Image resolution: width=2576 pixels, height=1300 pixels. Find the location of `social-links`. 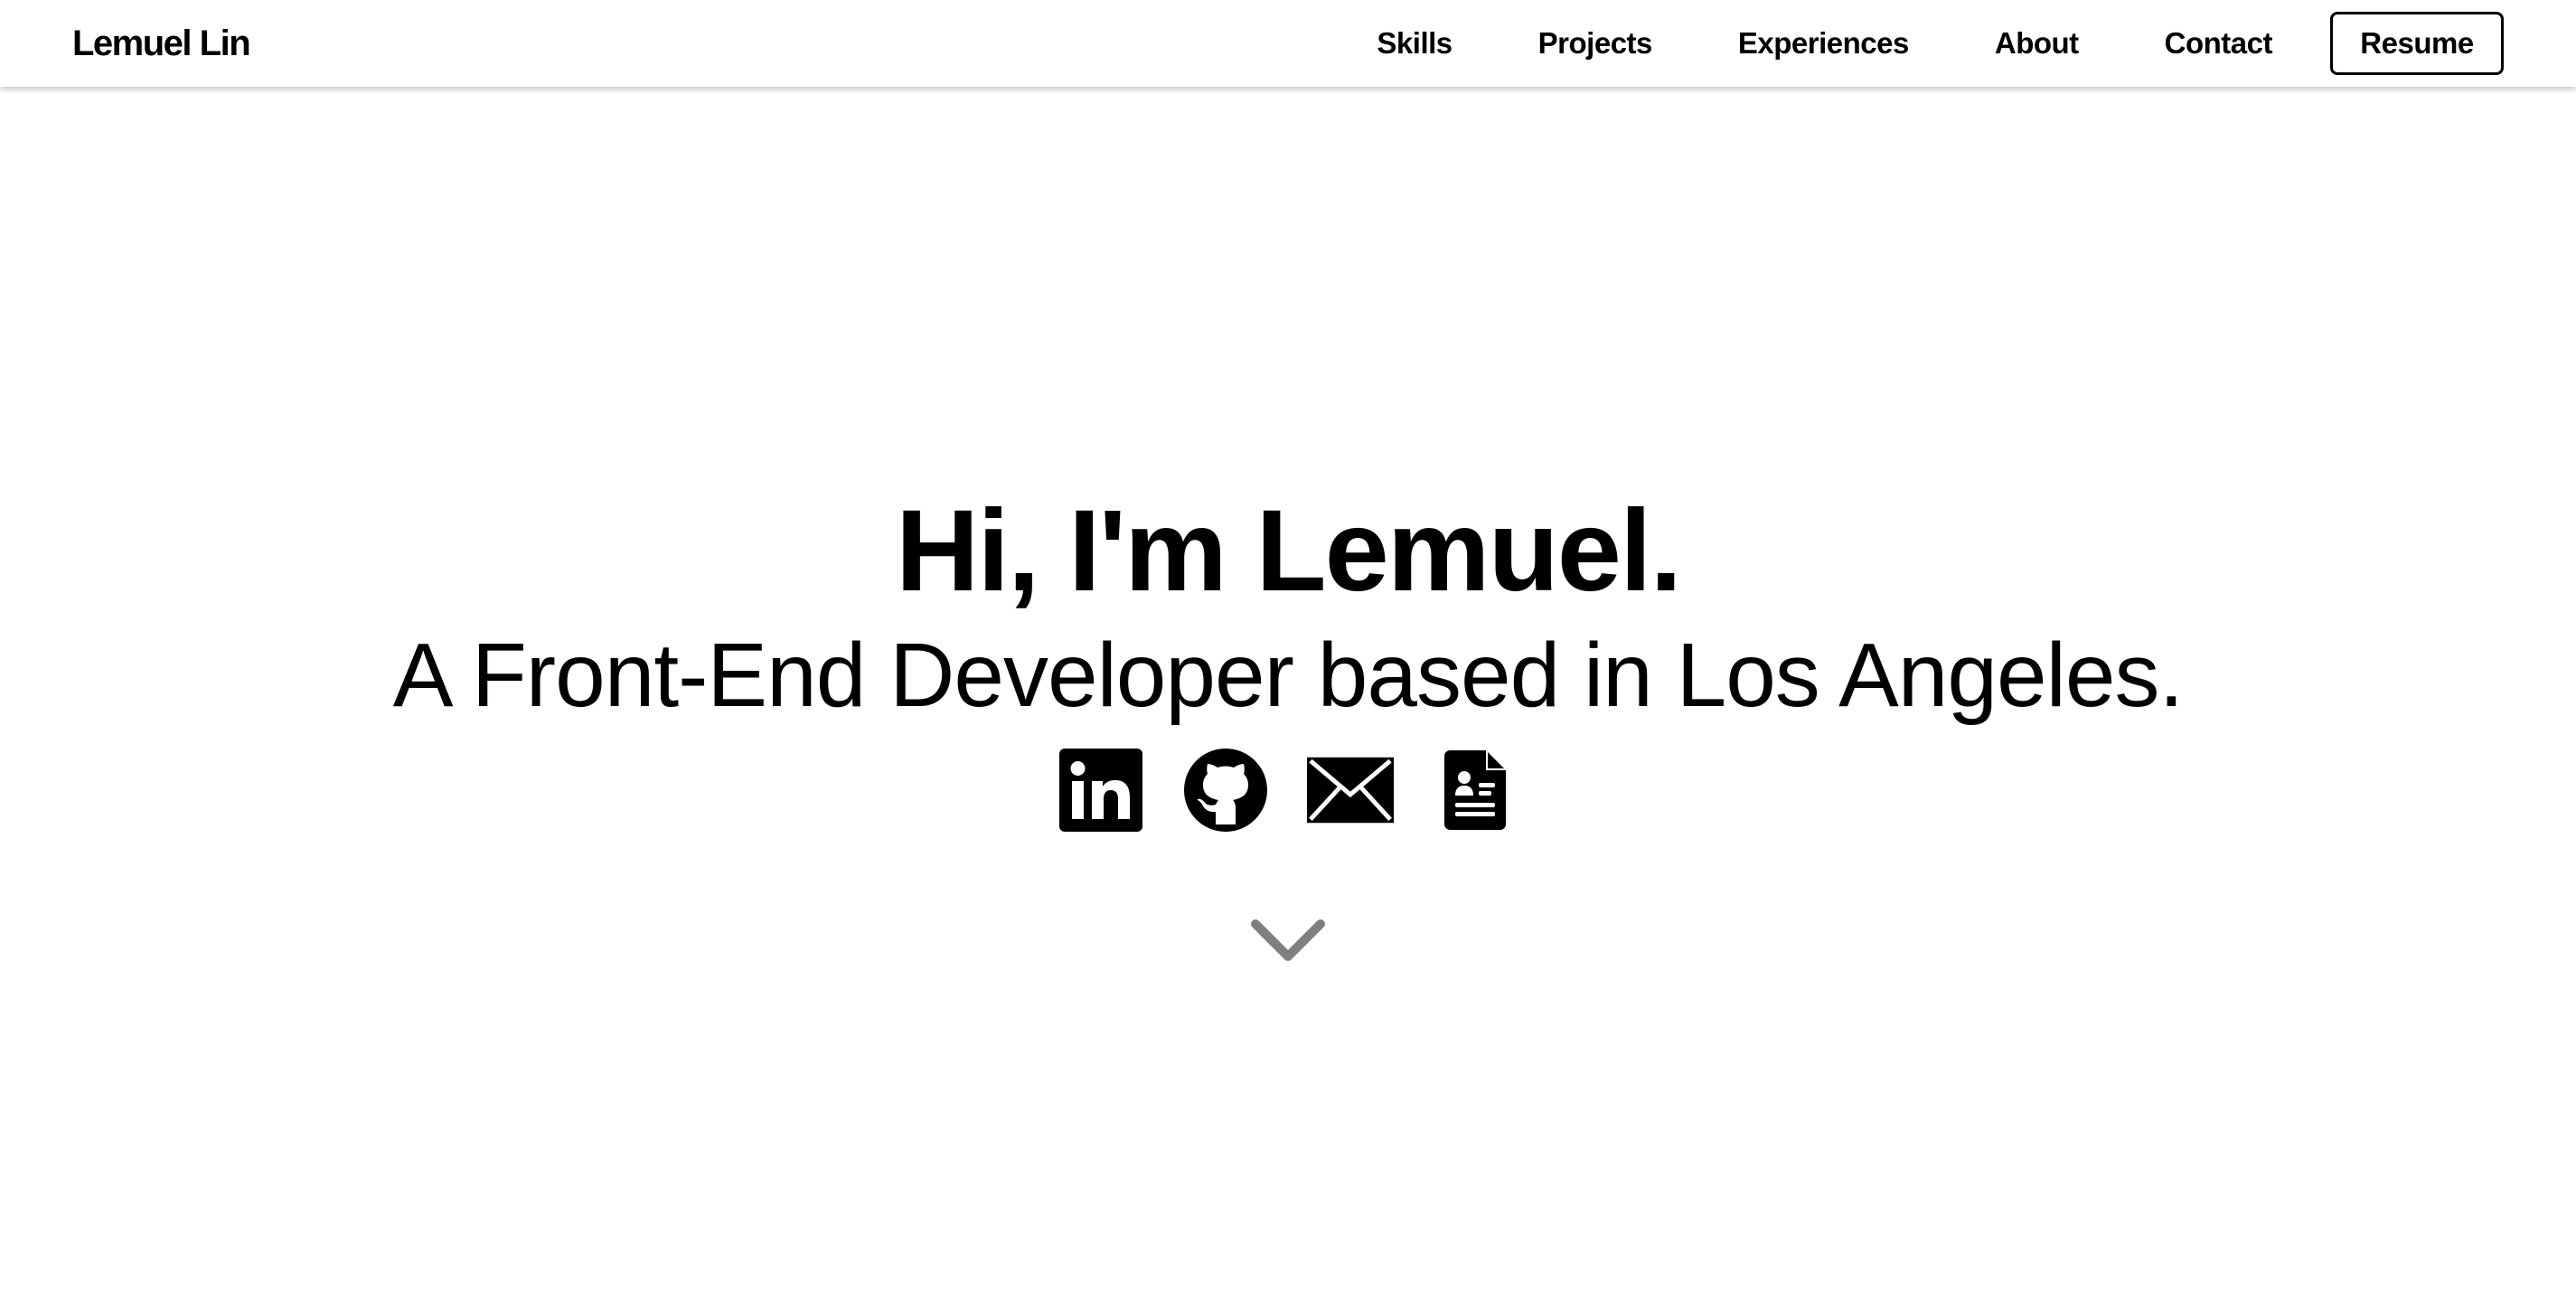

social-links is located at coordinates (1288, 790).